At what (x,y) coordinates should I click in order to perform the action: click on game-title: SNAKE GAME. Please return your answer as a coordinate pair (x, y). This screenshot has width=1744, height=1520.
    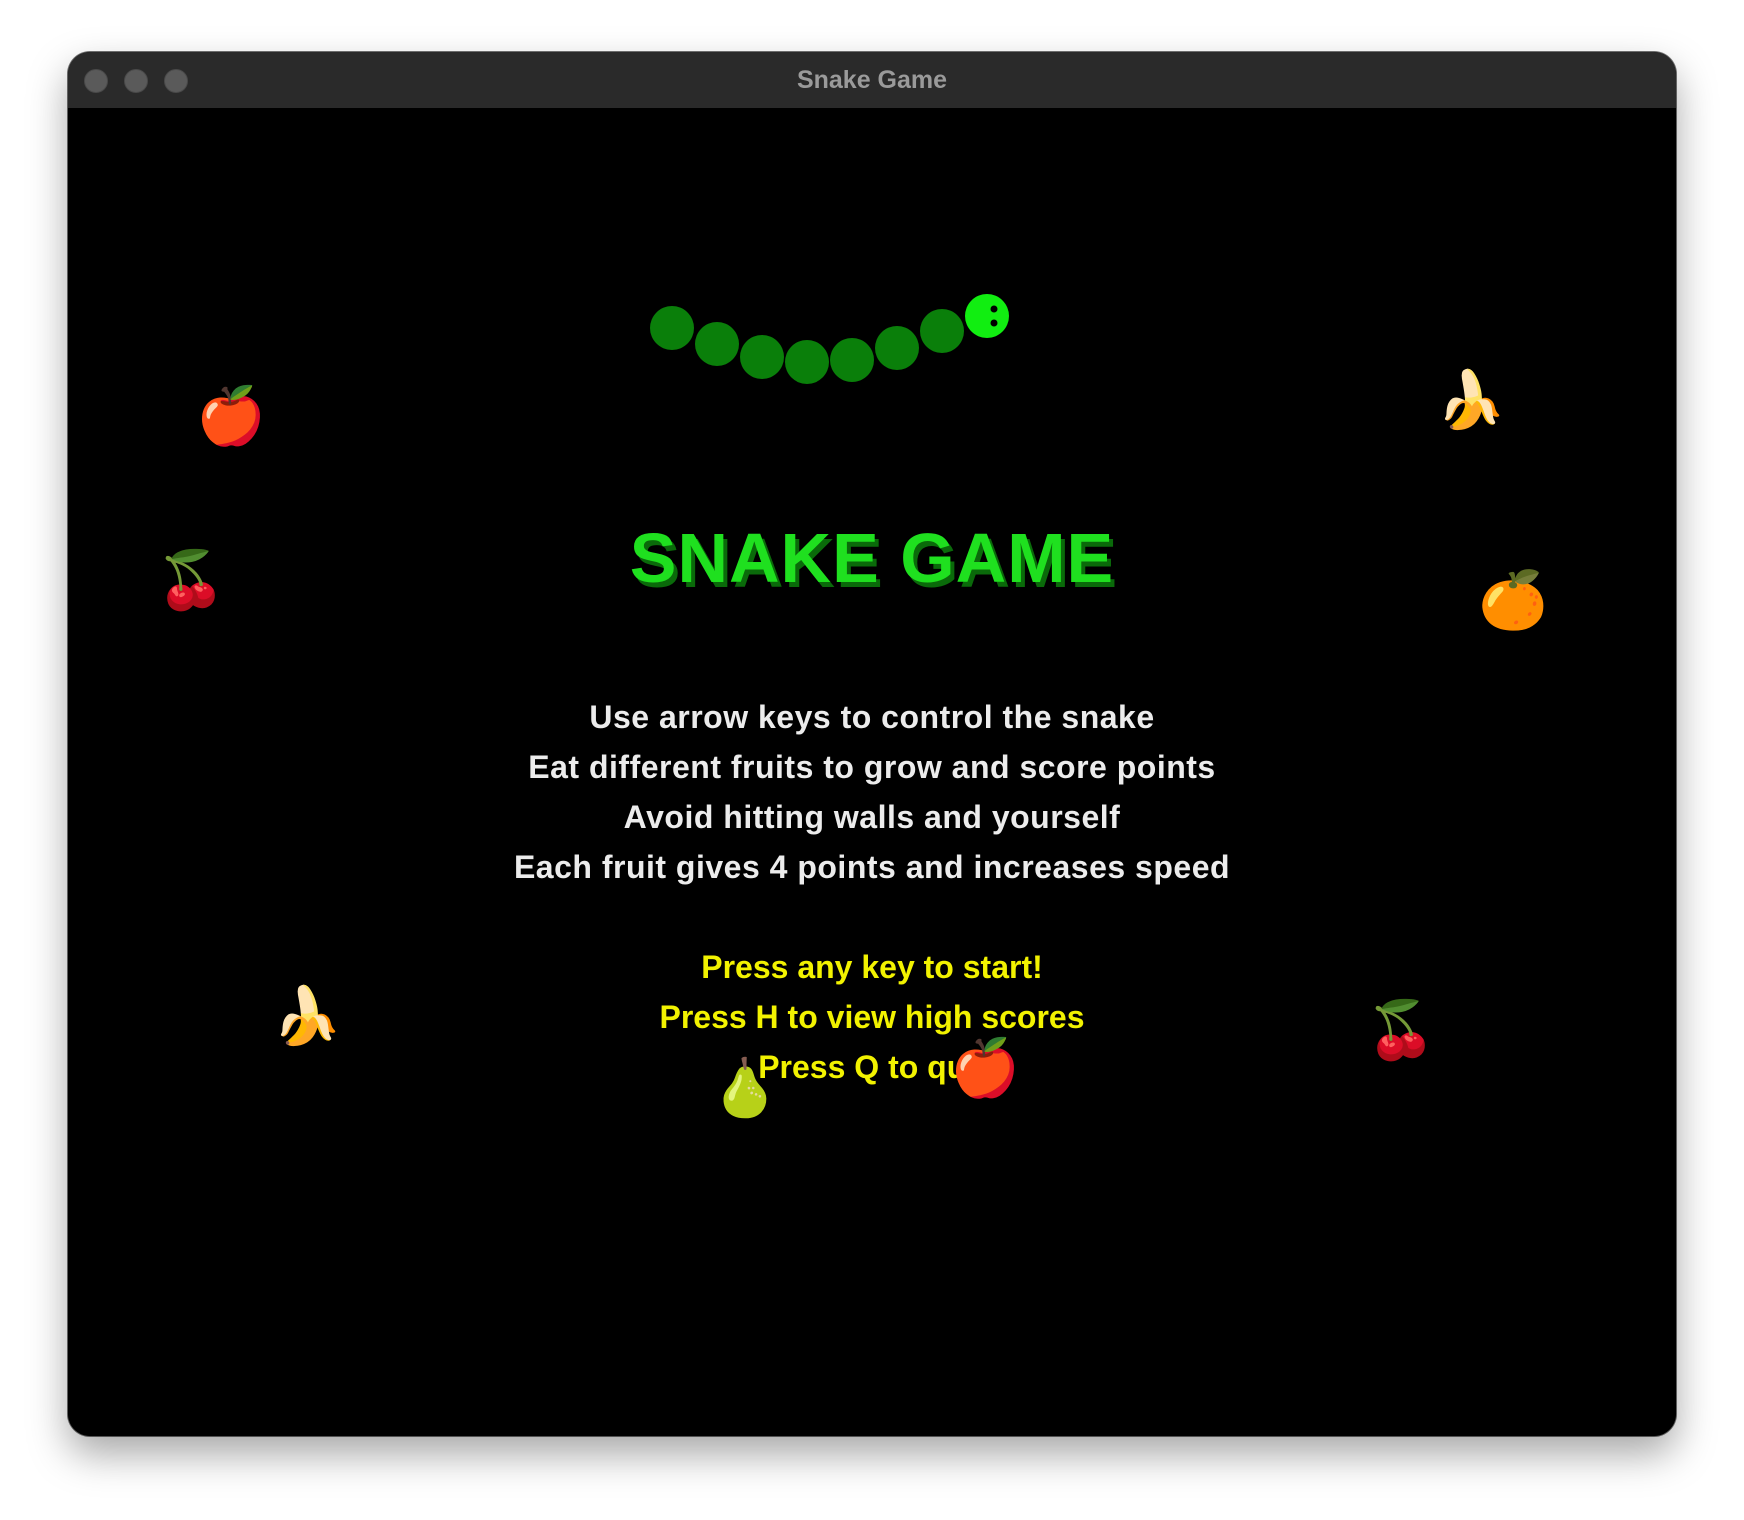
    Looking at the image, I should click on (872, 558).